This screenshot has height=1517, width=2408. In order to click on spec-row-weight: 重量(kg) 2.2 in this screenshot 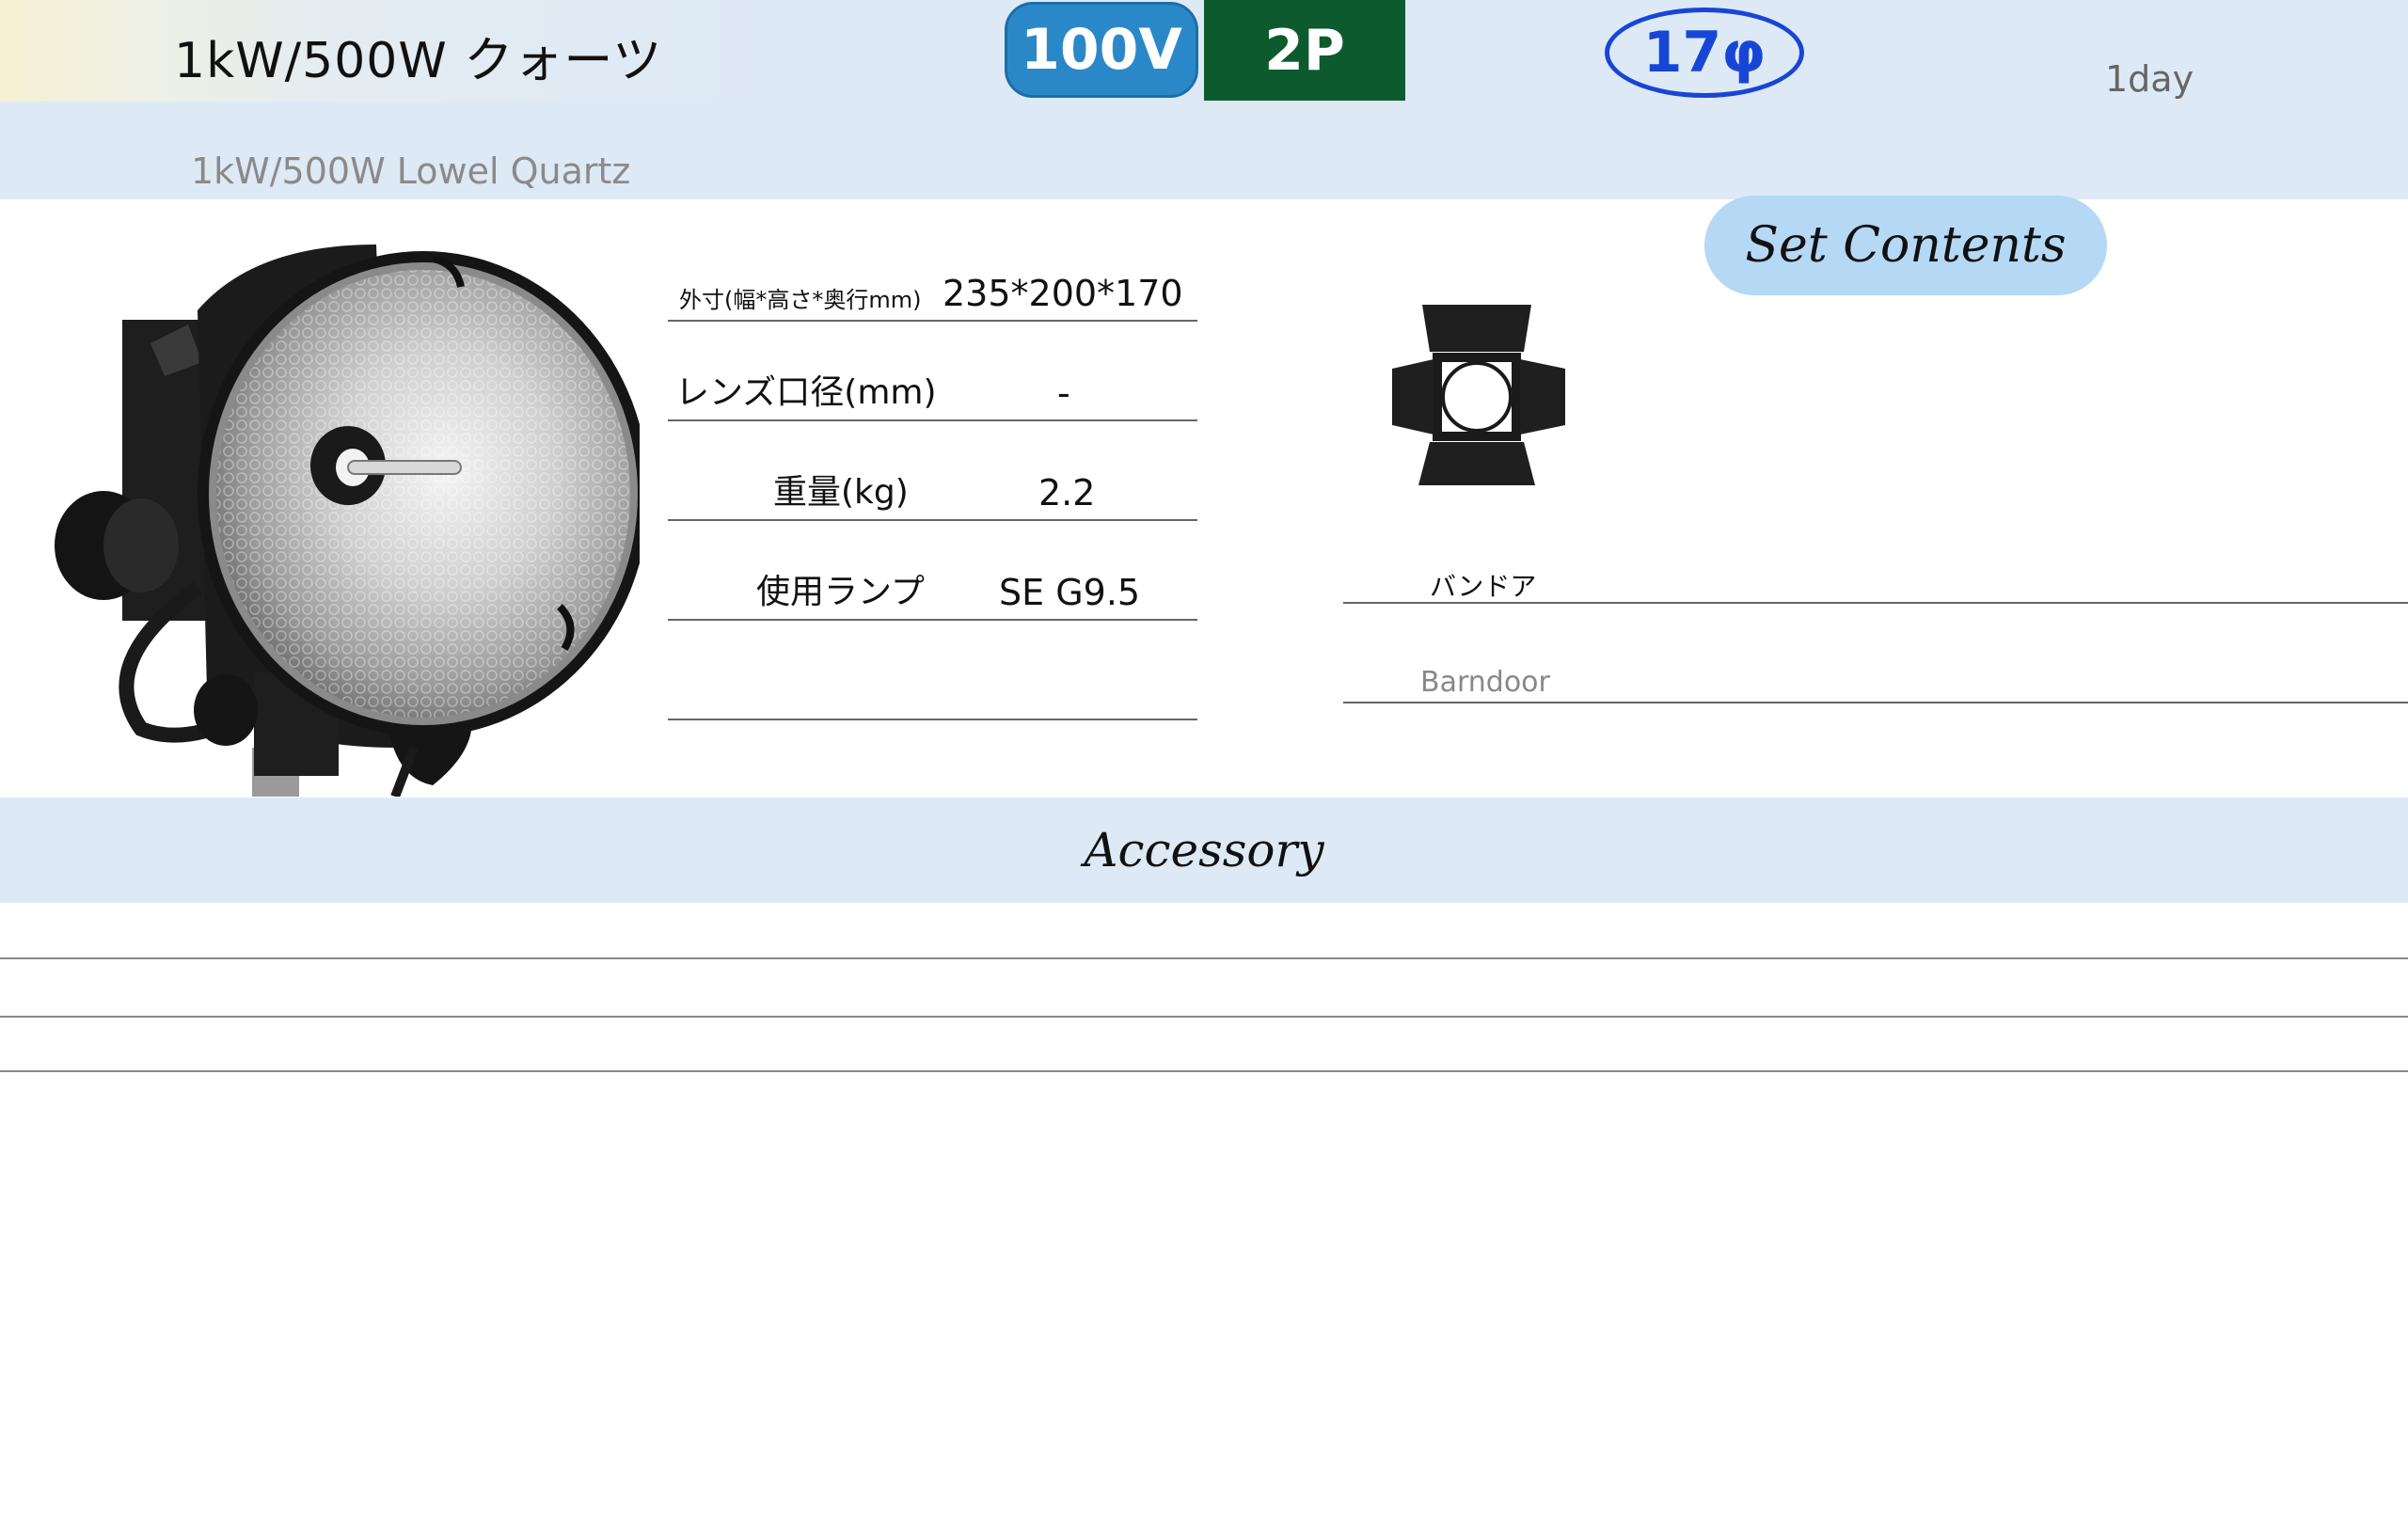, I will do `click(933, 473)`.